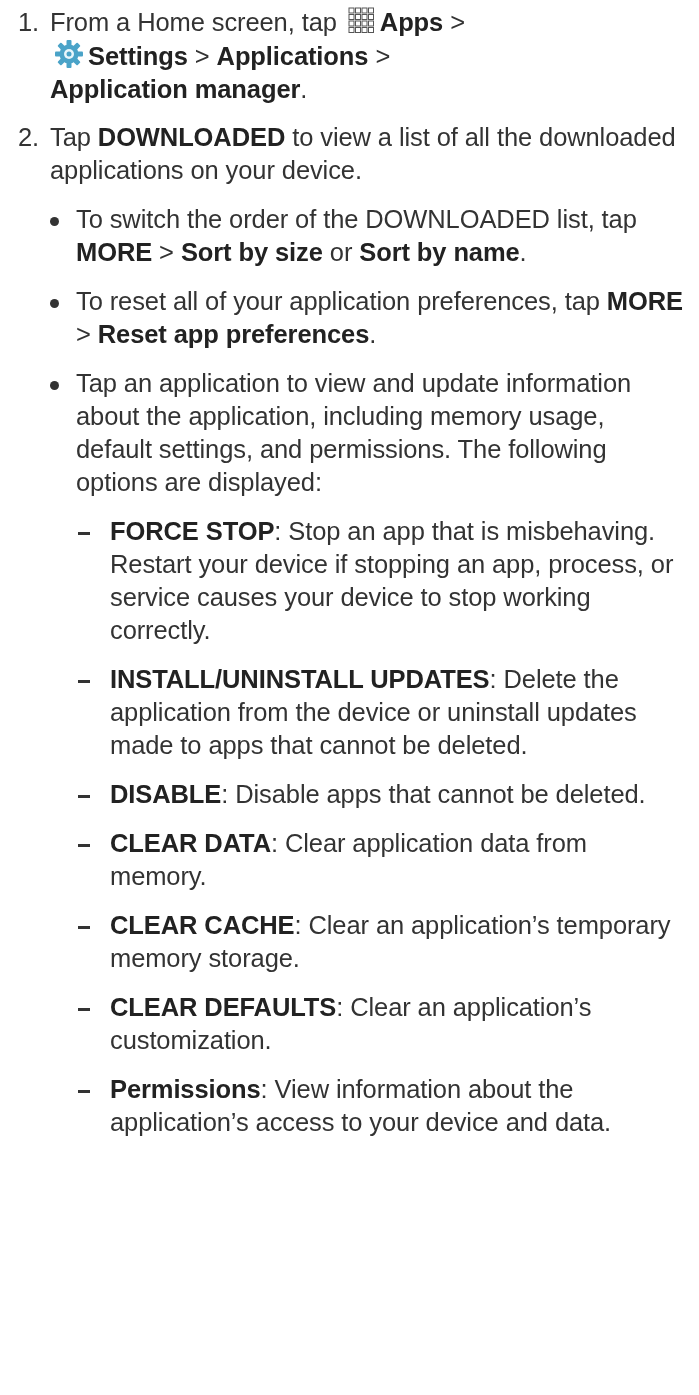  Describe the element at coordinates (351, 1023) in the screenshot. I see `instruction-text: CLEAR DEFAULTS: Clear an application’s customization.` at that location.